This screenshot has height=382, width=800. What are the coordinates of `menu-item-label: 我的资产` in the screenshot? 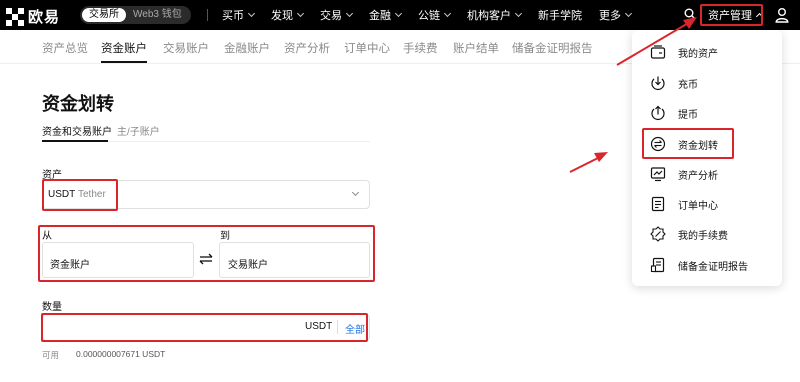 It's located at (698, 54).